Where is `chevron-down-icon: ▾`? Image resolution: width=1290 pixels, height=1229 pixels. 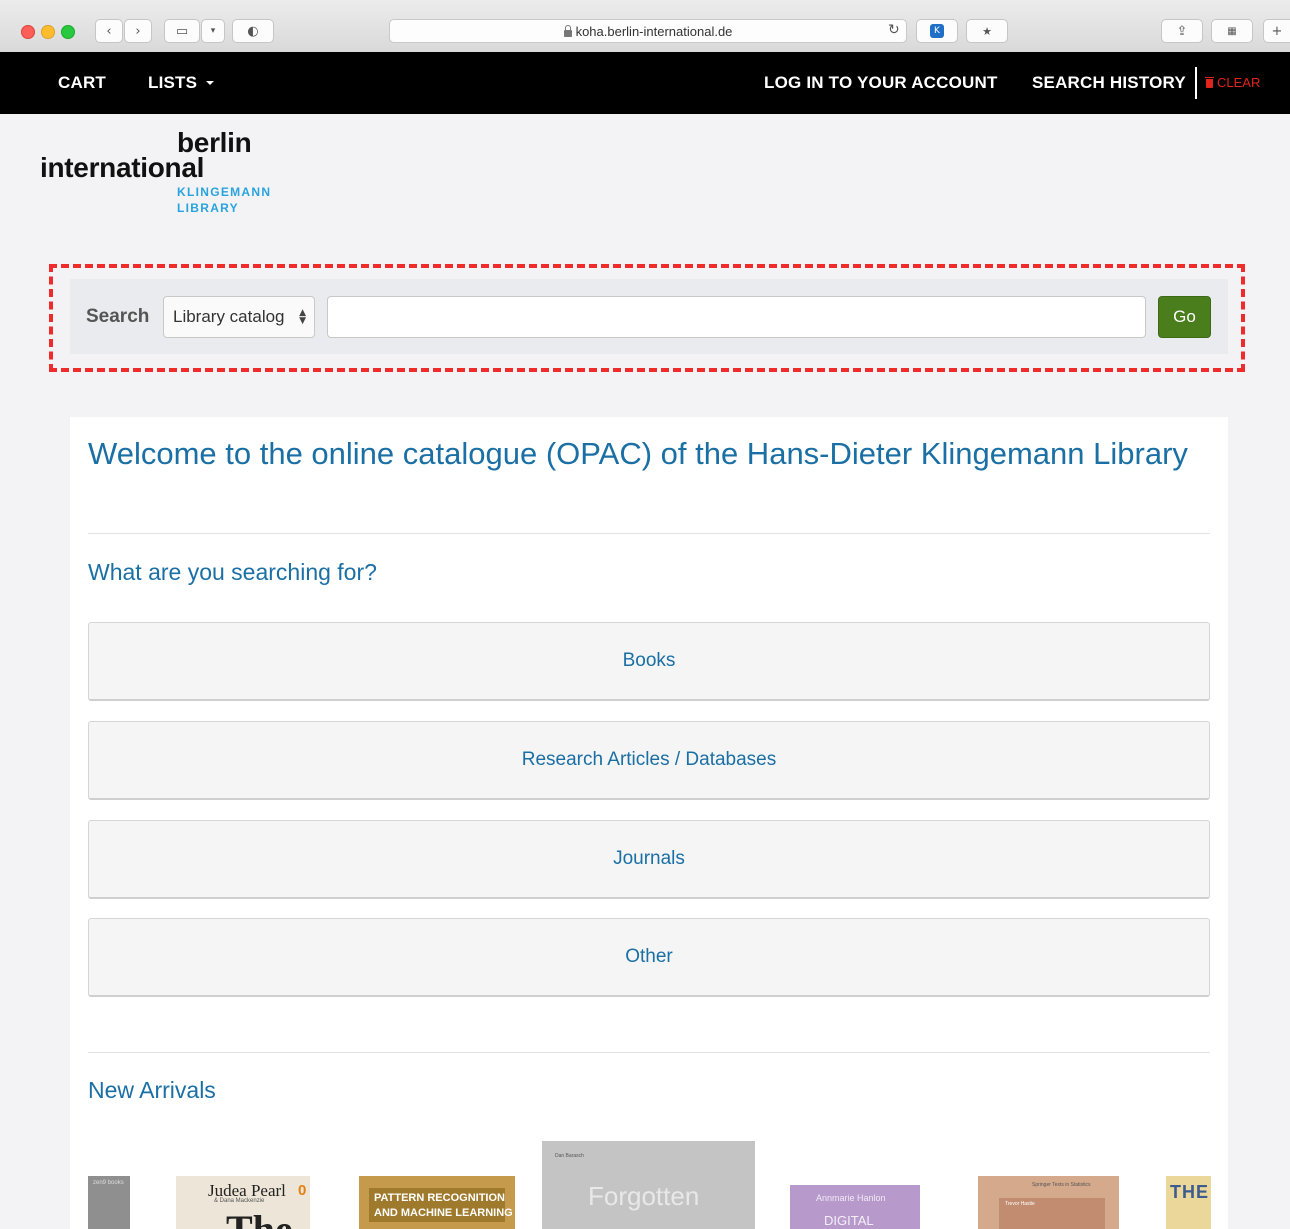
chevron-down-icon: ▾ is located at coordinates (213, 31).